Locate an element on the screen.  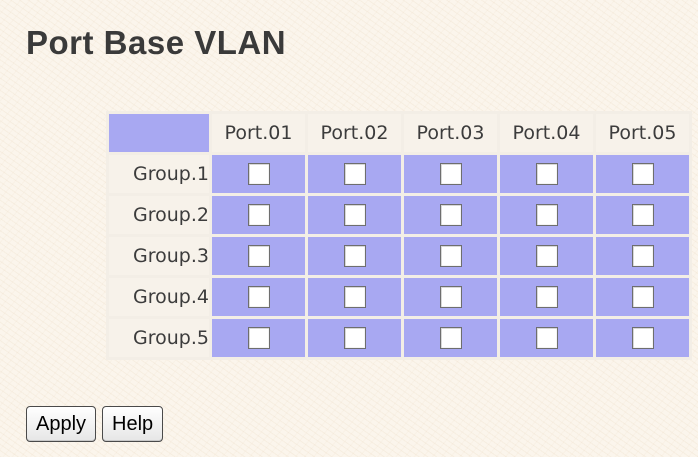
port-header: Port.01 is located at coordinates (258, 133).